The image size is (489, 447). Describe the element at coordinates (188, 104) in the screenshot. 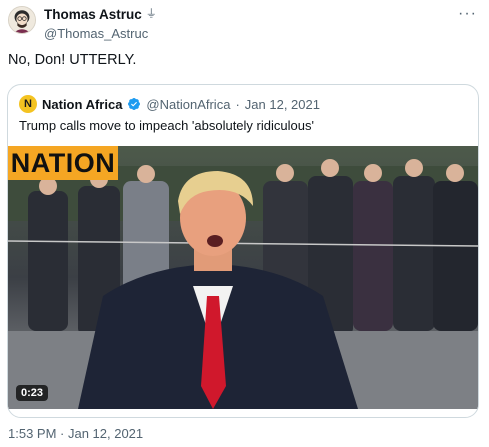

I see `quoted-author-handle: @NationAfrica` at that location.